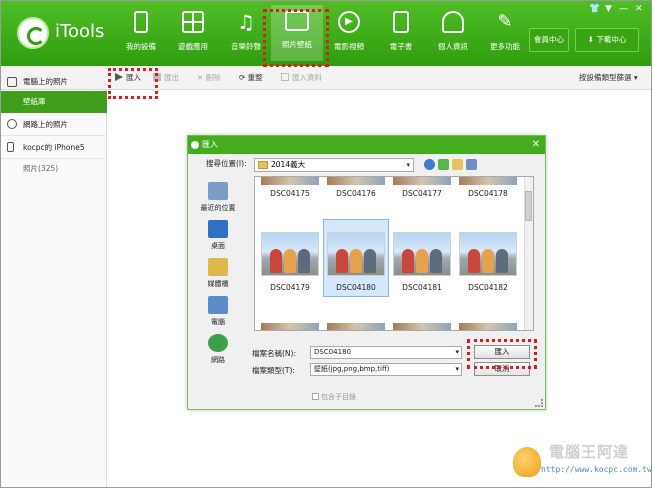  I want to click on import-button: 匯入, so click(128, 77).